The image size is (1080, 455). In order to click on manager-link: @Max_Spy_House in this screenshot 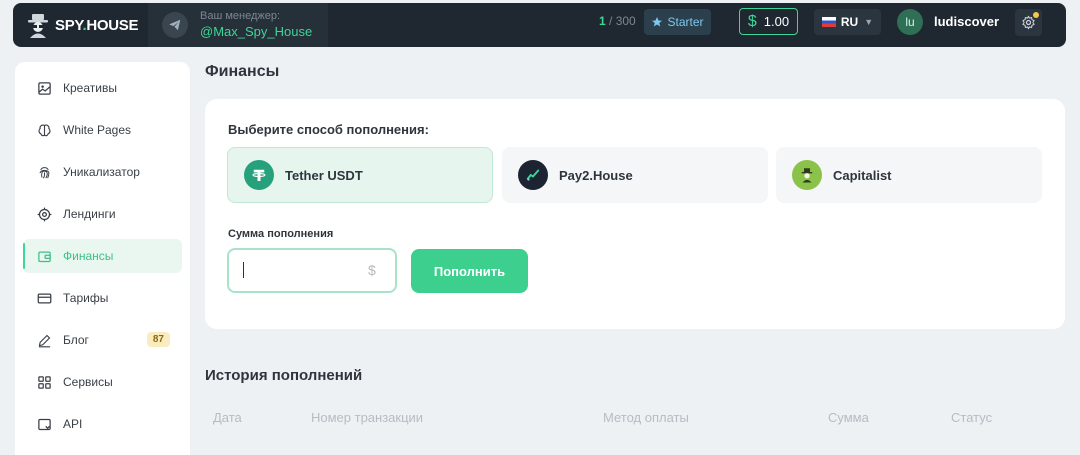, I will do `click(256, 31)`.